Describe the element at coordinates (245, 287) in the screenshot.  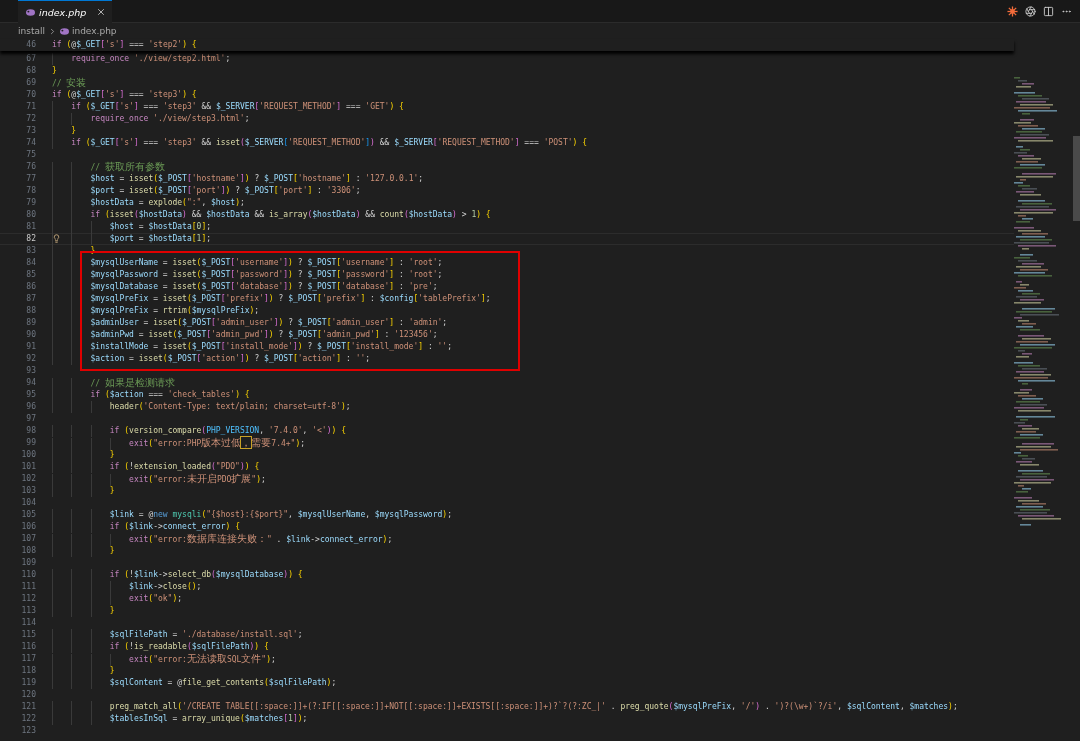
I see `code-line: $mysqlDatabase = isset($_POST['database']) ? $_POST['database'] : 'pre';` at that location.